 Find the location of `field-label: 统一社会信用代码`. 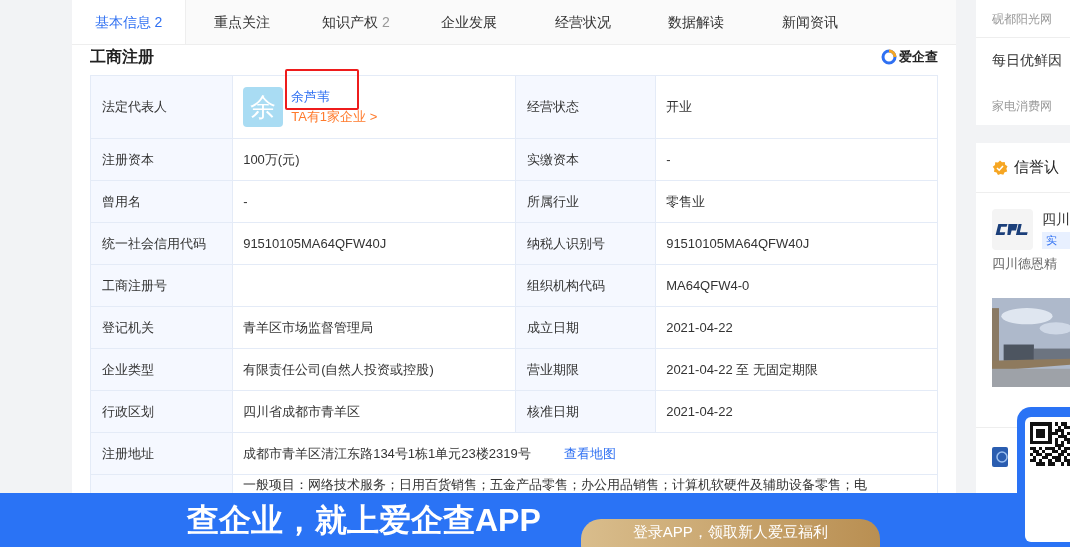

field-label: 统一社会信用代码 is located at coordinates (161, 243).